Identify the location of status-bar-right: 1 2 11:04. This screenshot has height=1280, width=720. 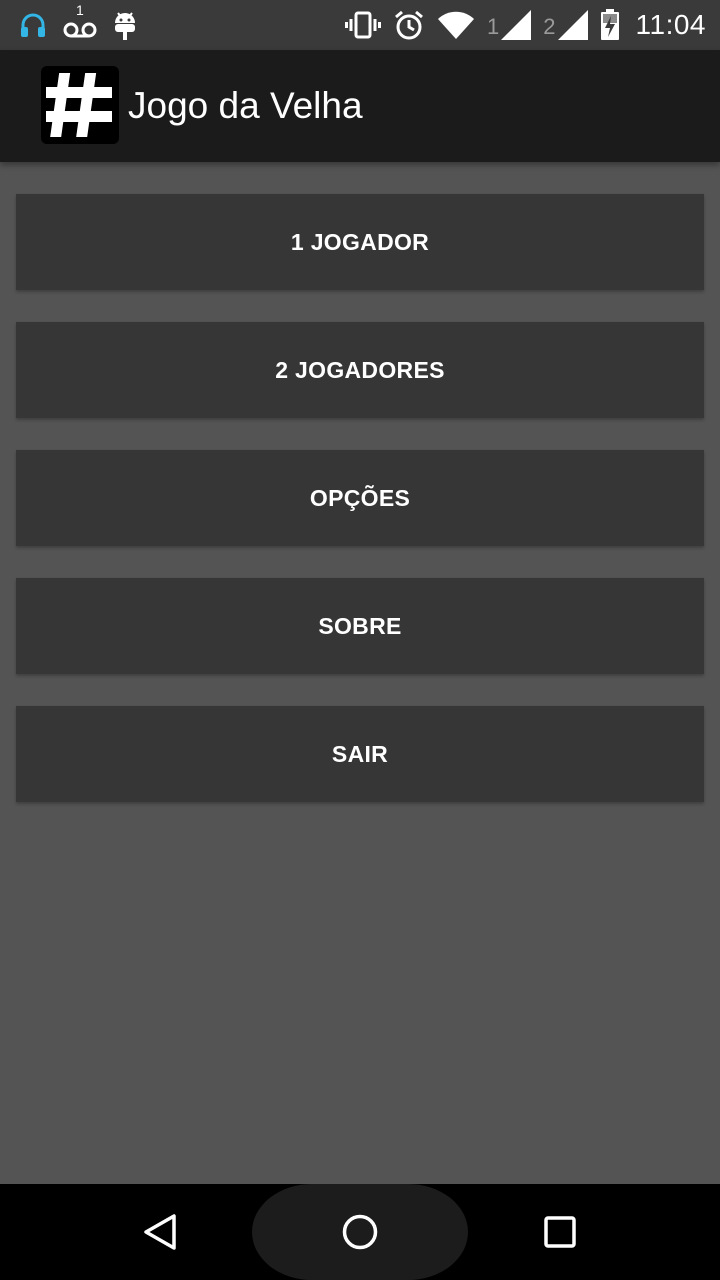
(525, 25).